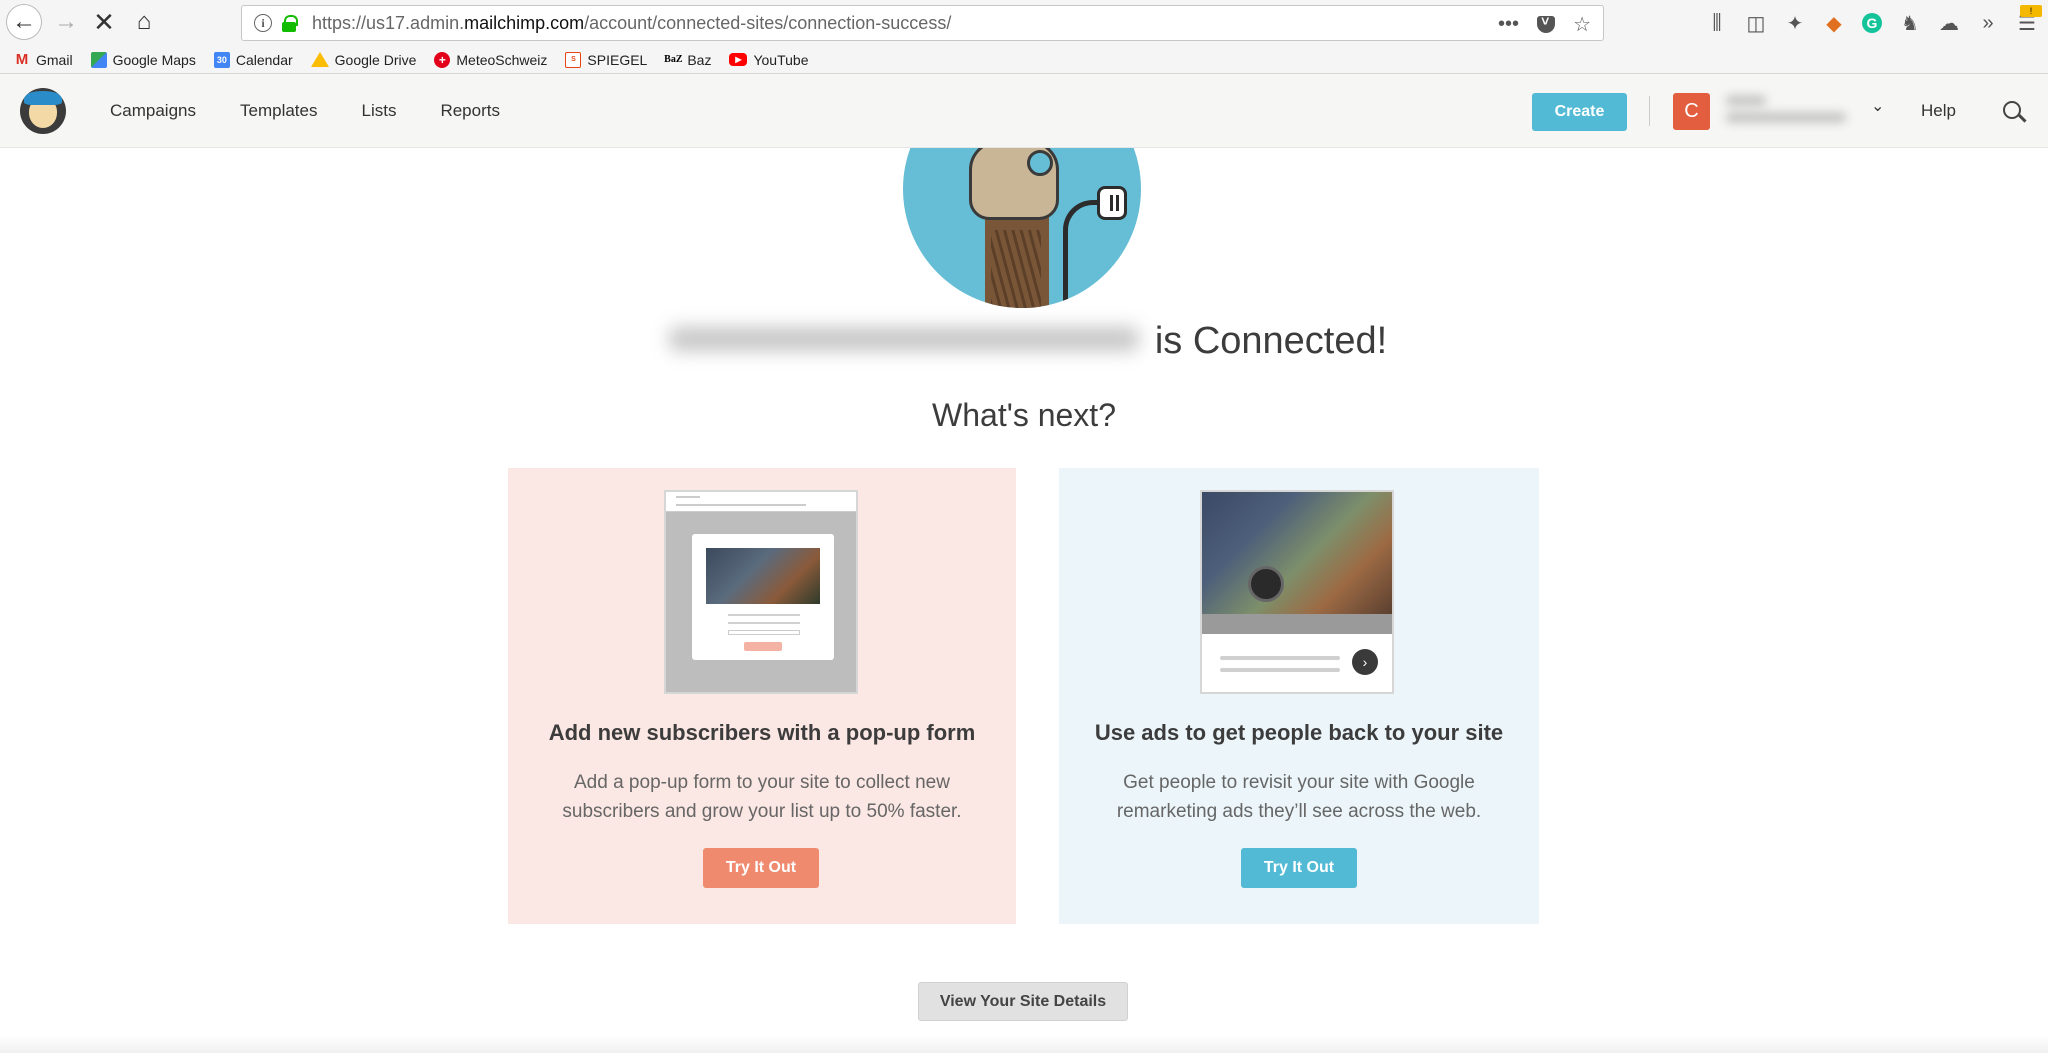  What do you see at coordinates (1299, 868) in the screenshot?
I see `try-ads-button: Try It Out` at bounding box center [1299, 868].